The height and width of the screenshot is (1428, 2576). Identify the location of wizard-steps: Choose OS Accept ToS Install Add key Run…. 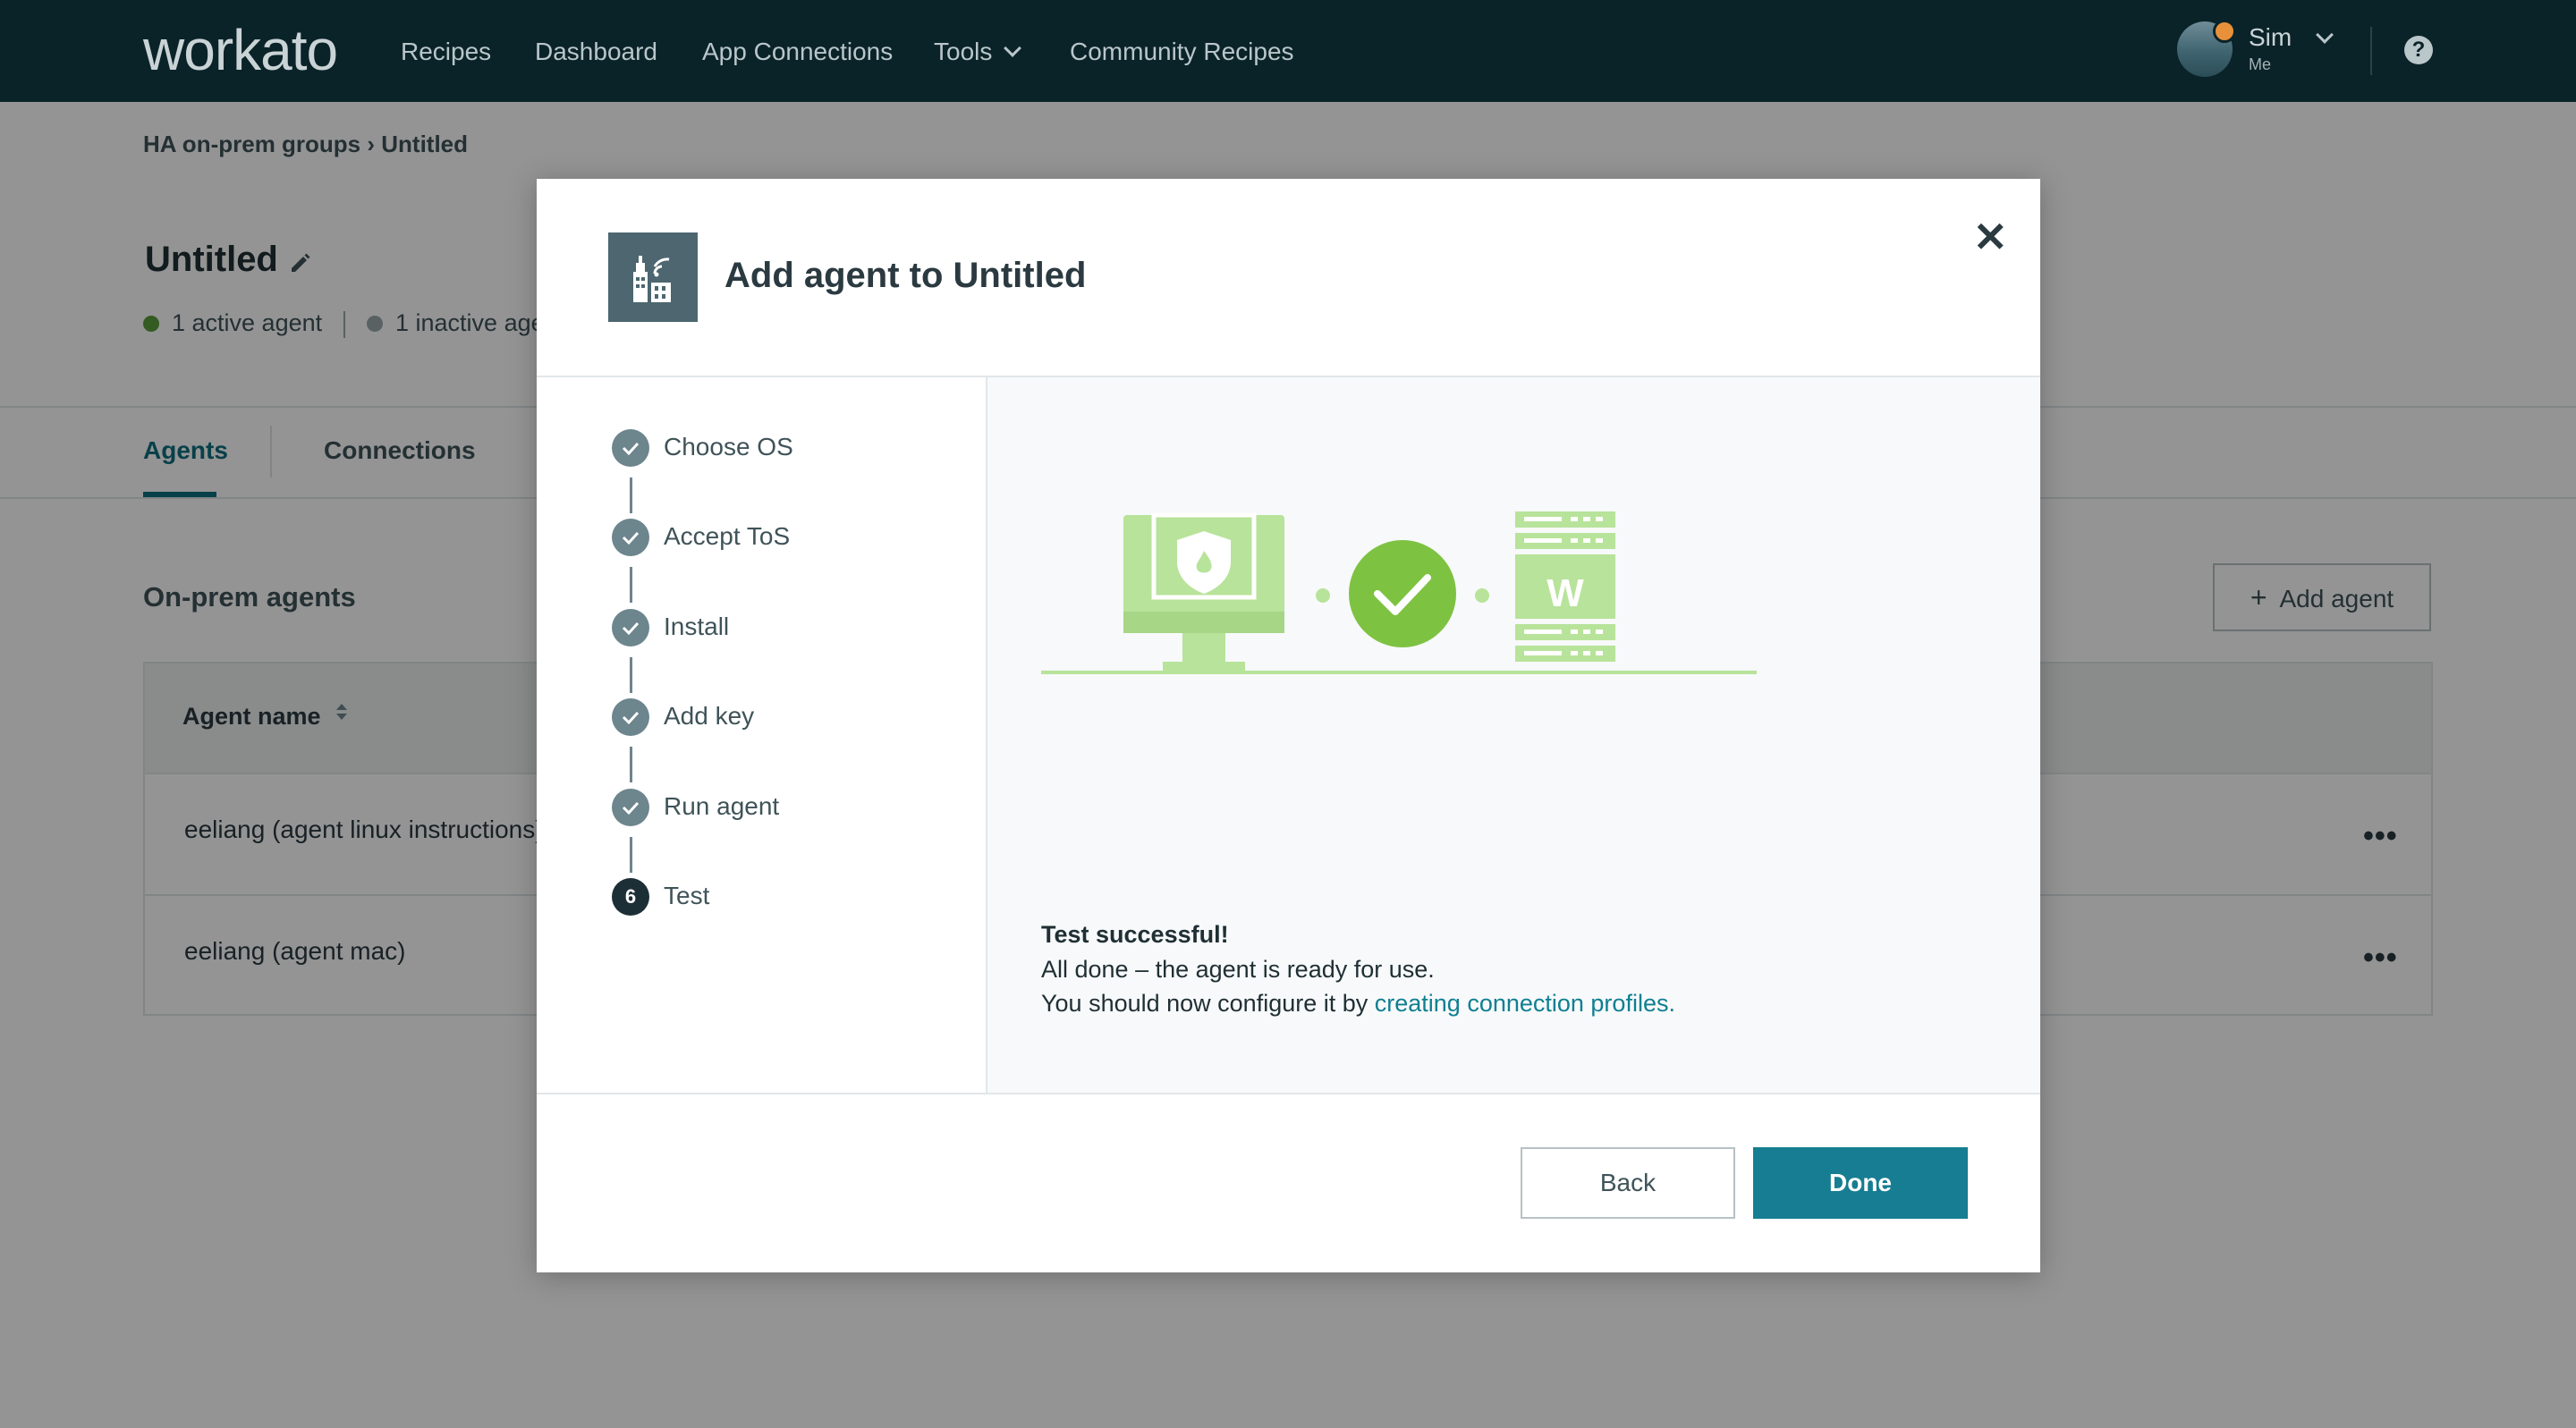
(762, 735).